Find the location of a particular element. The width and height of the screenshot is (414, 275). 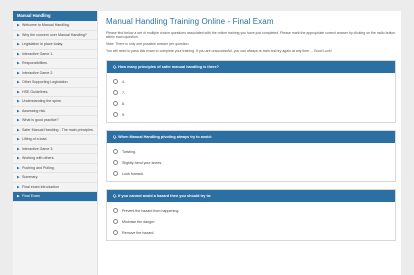

sidebar-item-label: HSE Guidelines. is located at coordinates (35, 91).